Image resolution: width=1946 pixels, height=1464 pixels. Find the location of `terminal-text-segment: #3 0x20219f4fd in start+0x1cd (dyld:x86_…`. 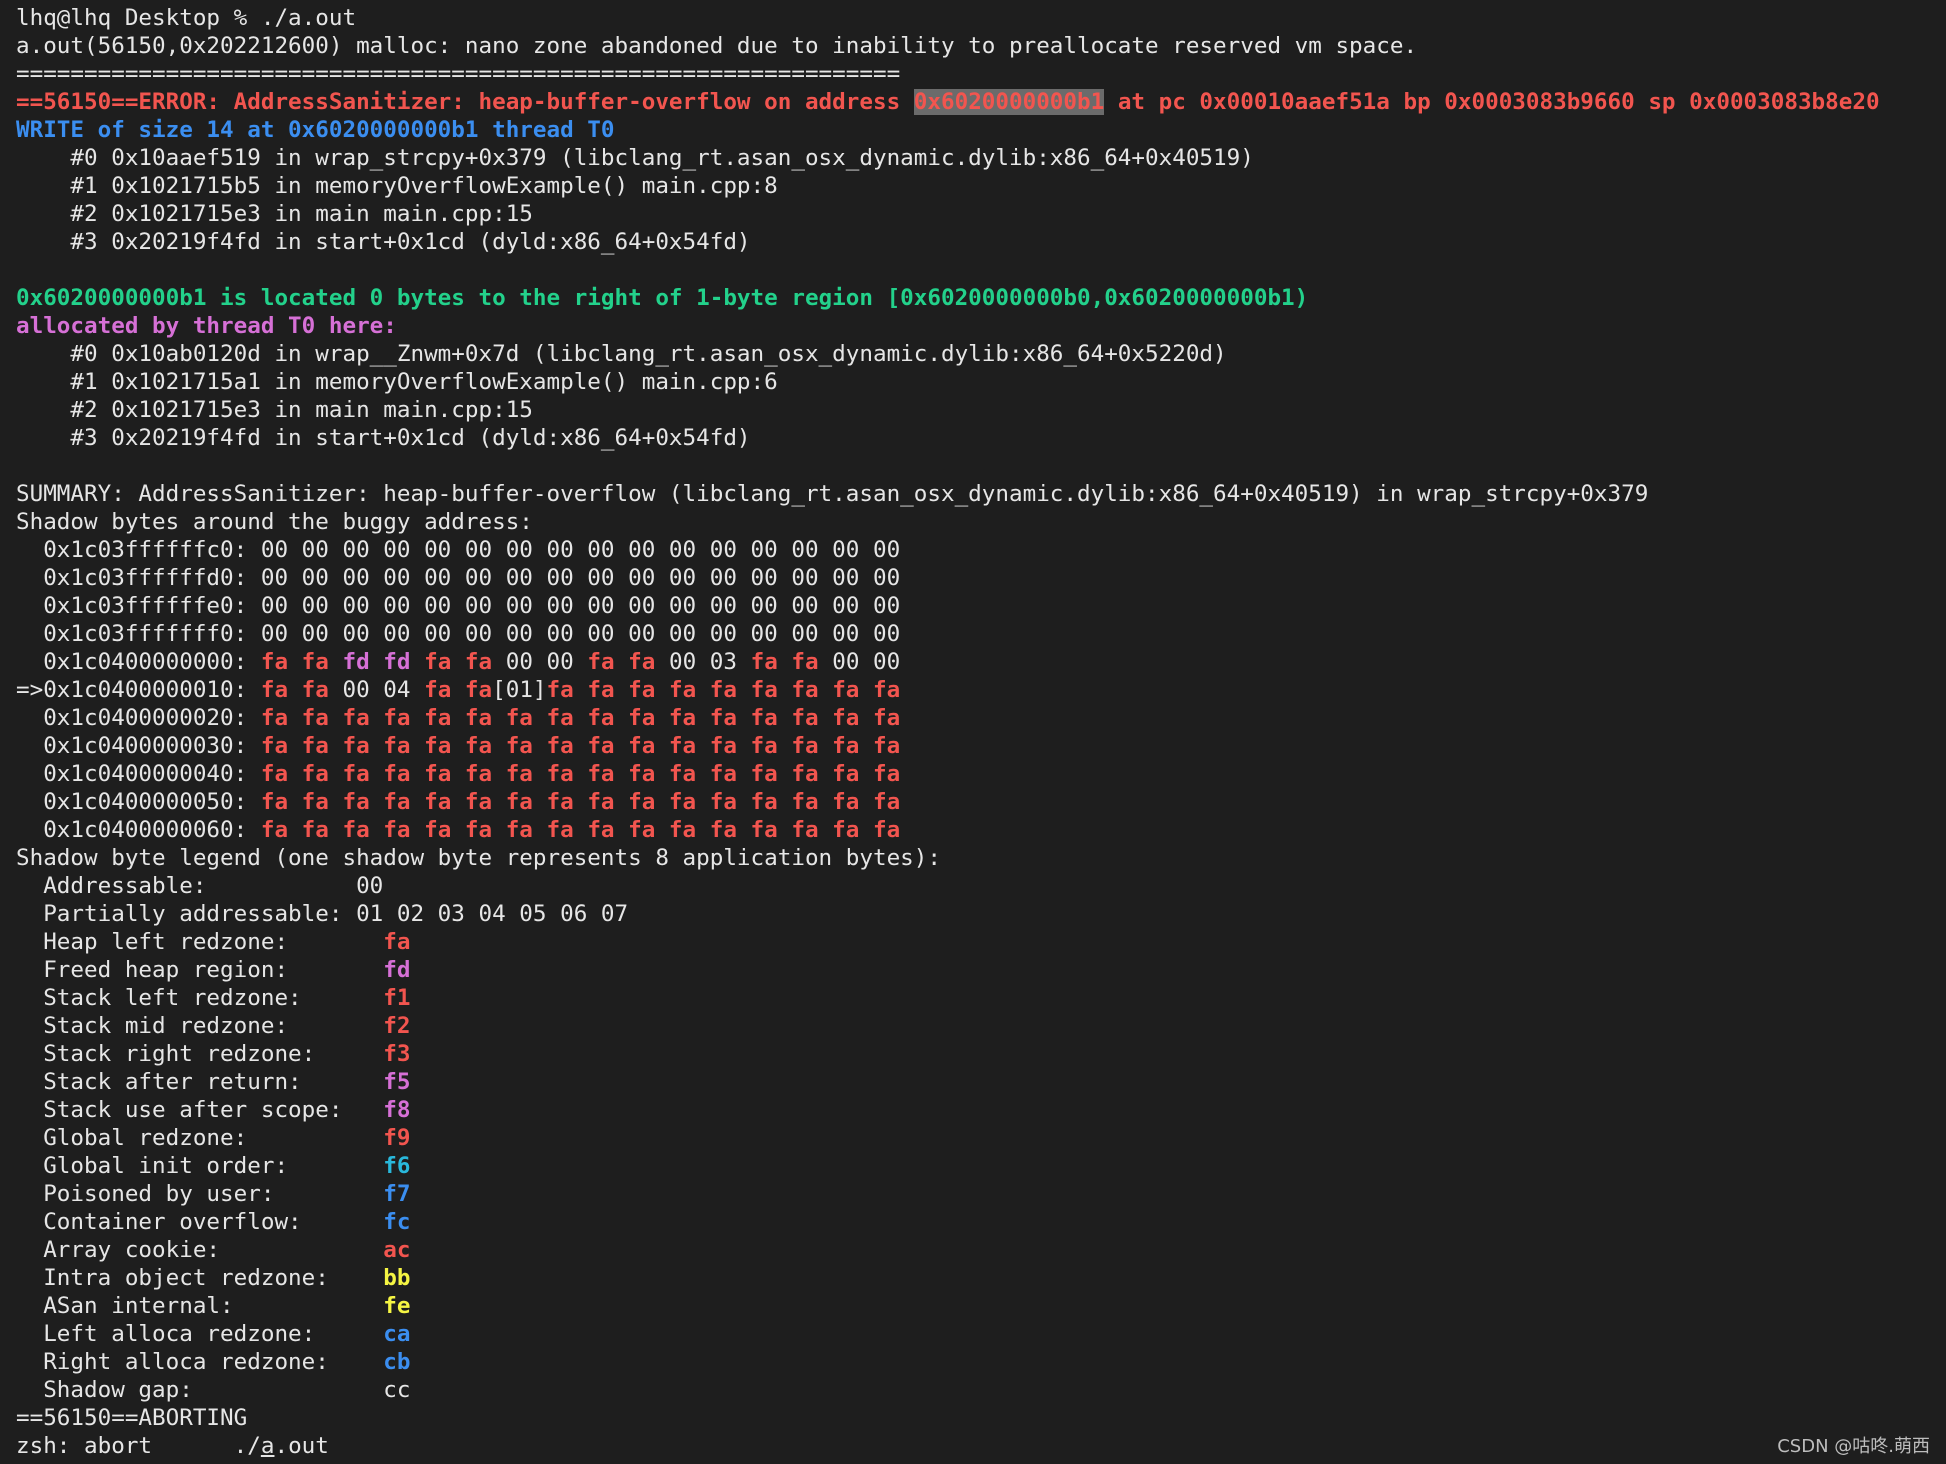

terminal-text-segment: #3 0x20219f4fd in start+0x1cd (dyld:x86_… is located at coordinates (383, 242).